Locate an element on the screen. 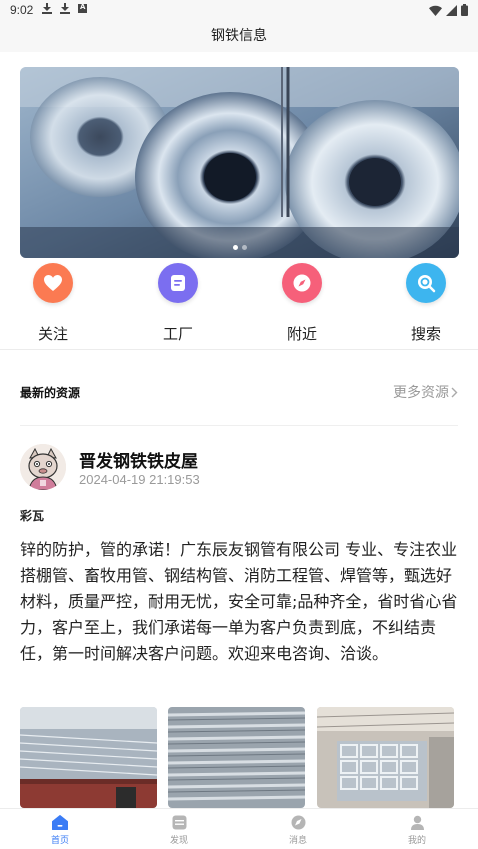 The width and height of the screenshot is (478, 849). quick-nav-factory: 工厂 is located at coordinates (178, 303).